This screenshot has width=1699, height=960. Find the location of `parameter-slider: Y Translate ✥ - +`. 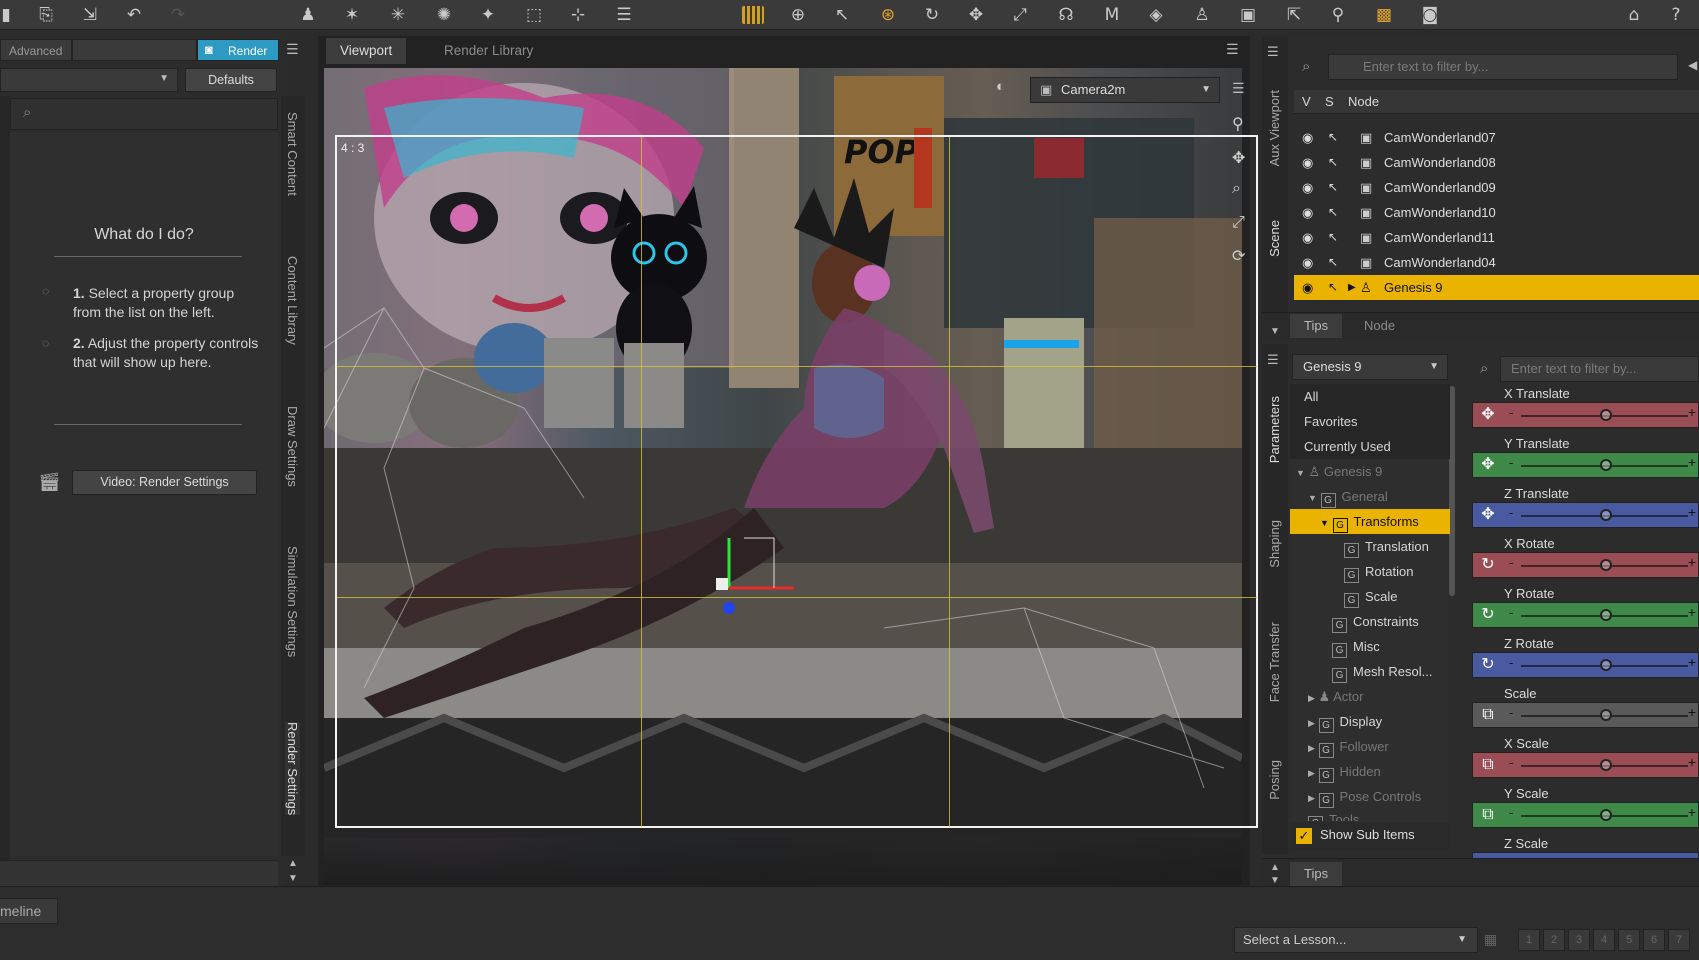

parameter-slider: Y Translate ✥ - + is located at coordinates (1585, 458).